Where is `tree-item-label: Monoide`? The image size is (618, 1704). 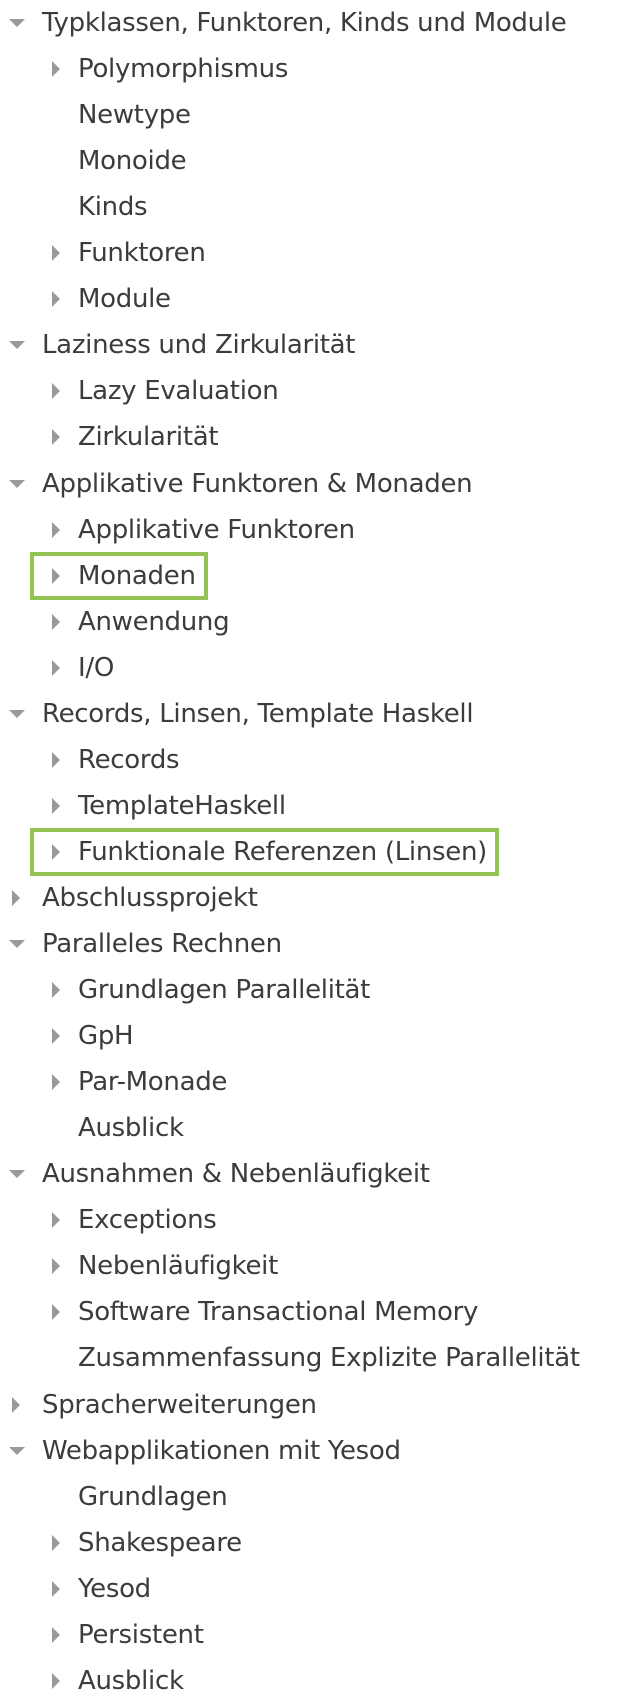 tree-item-label: Monoide is located at coordinates (132, 161).